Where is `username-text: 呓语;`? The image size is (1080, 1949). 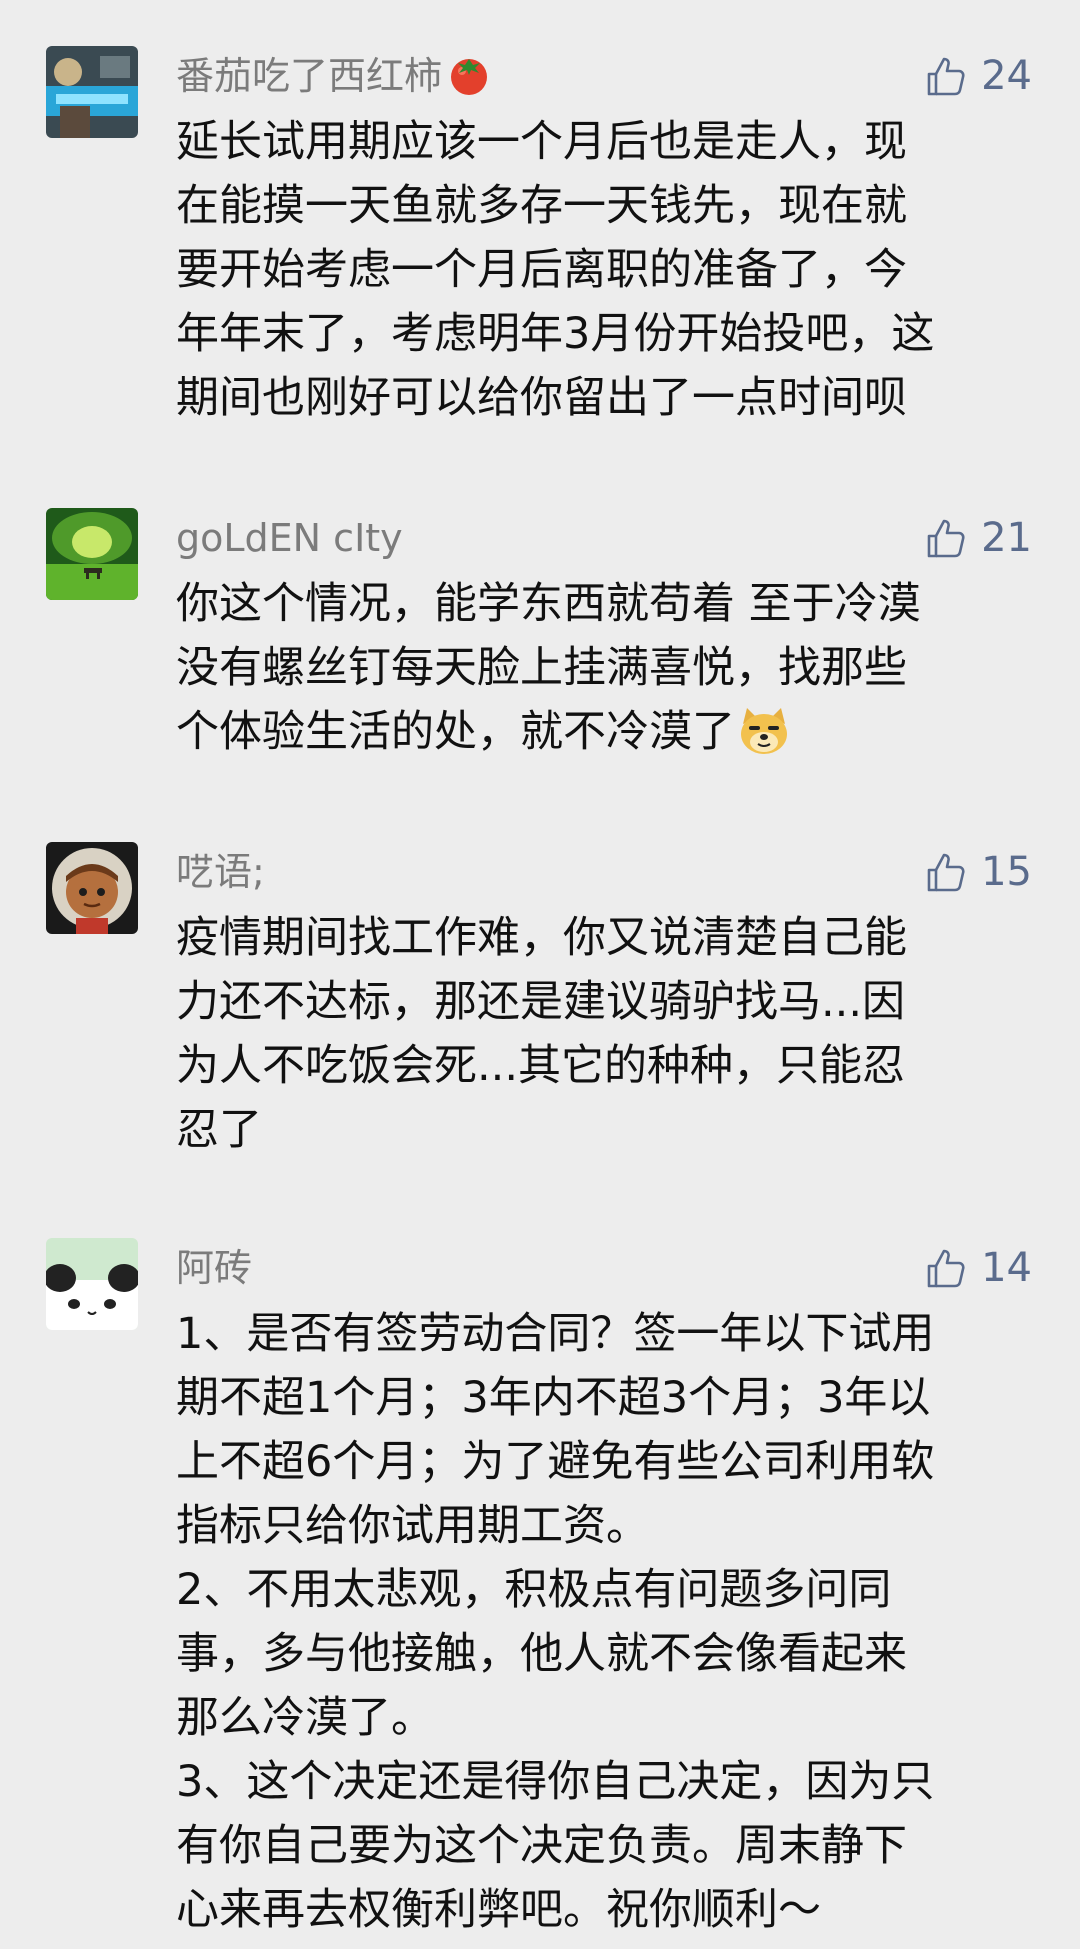
username-text: 呓语; is located at coordinates (220, 872).